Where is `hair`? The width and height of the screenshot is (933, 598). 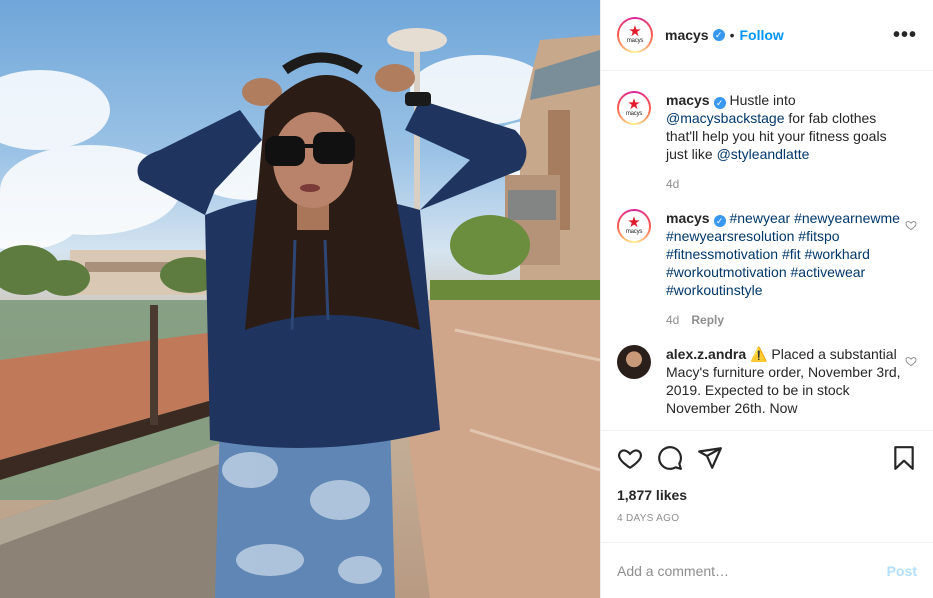
hair is located at coordinates (332, 202).